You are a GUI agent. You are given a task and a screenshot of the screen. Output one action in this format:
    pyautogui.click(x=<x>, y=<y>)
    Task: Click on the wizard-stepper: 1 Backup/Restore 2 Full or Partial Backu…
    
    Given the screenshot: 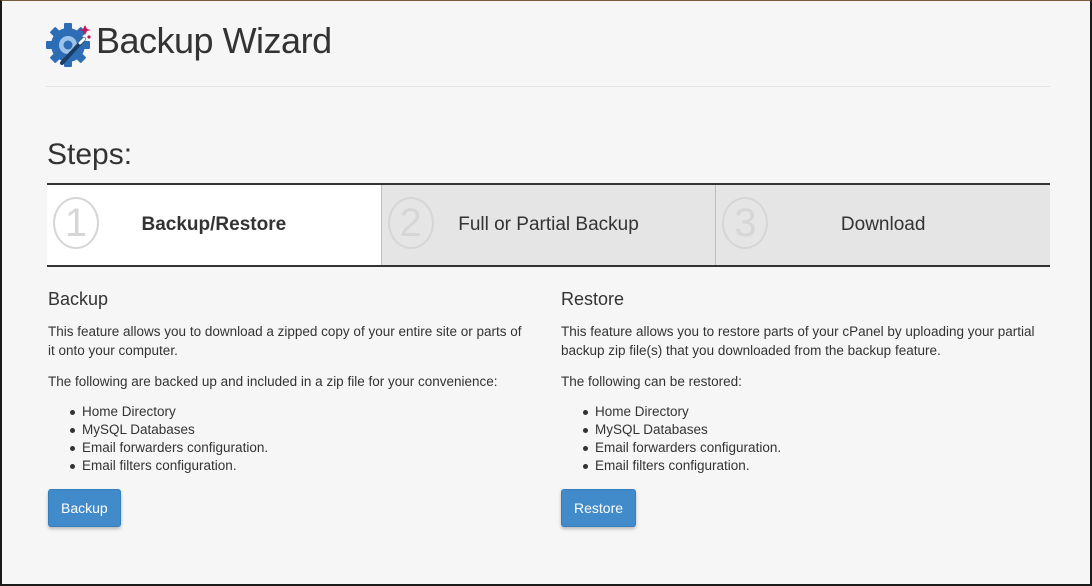 What is the action you would take?
    pyautogui.click(x=549, y=225)
    